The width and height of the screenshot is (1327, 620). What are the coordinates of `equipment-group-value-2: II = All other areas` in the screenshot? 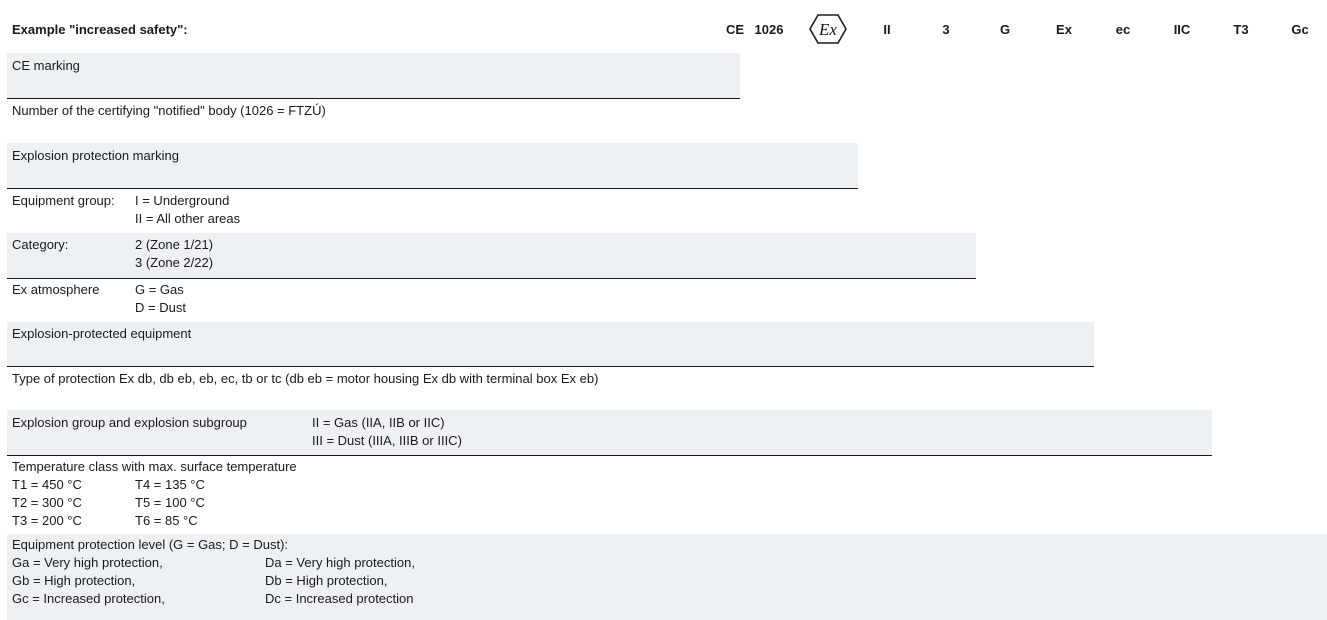 It's located at (188, 218).